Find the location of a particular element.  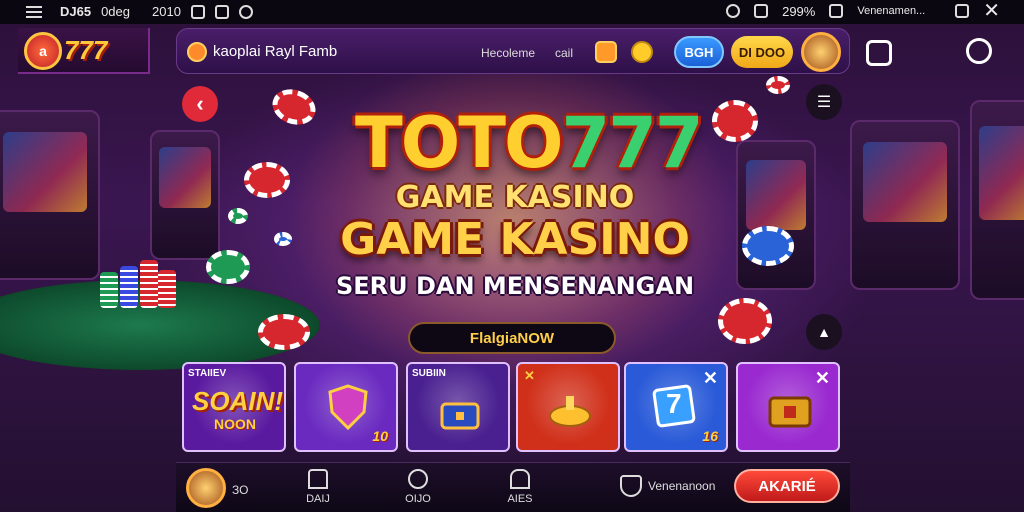

deposit-button: ВGH is located at coordinates (699, 52).